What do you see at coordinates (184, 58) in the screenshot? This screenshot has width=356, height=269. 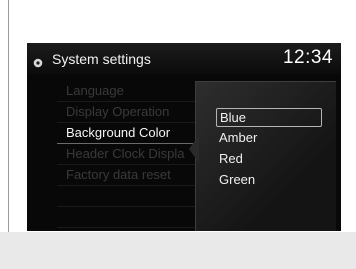 I see `header-bar: System settings 12:34` at bounding box center [184, 58].